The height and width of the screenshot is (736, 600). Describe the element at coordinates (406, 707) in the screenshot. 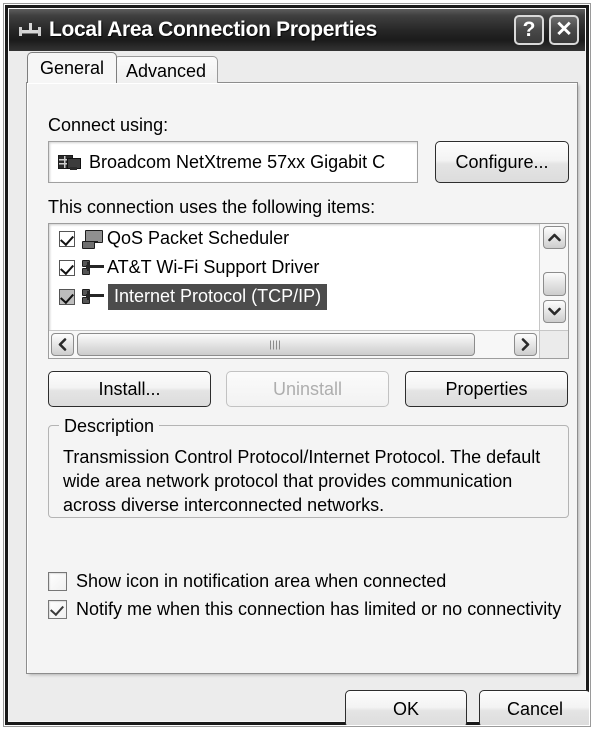

I see `ok-button: OK` at that location.